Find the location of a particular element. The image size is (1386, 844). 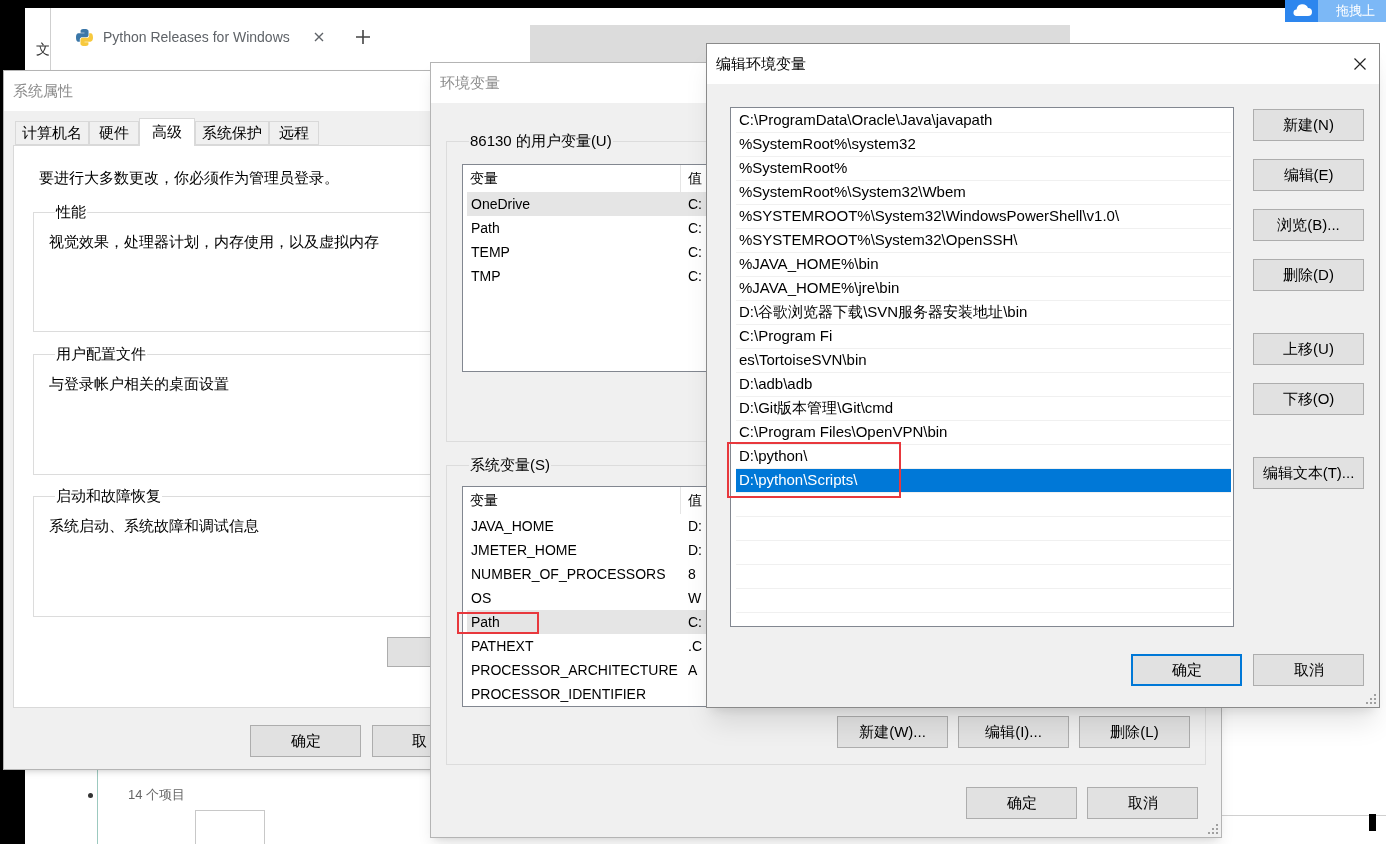

list-item: es\TortoiseSVN\bin is located at coordinates (983, 361).